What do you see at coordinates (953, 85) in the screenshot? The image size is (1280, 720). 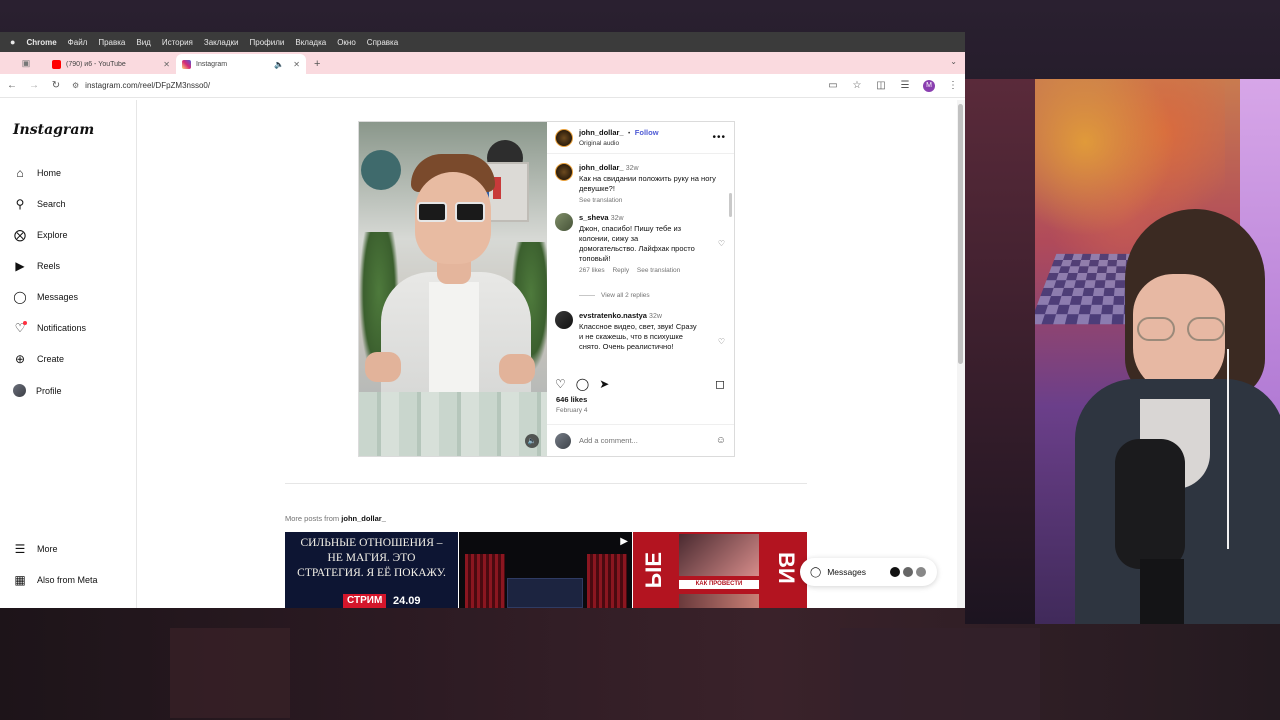 I see `chrome-menu-icon: ⋮` at bounding box center [953, 85].